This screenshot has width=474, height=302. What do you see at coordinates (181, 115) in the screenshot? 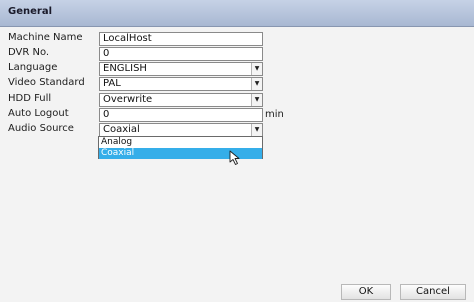
I see `auto-logout-field: 0` at bounding box center [181, 115].